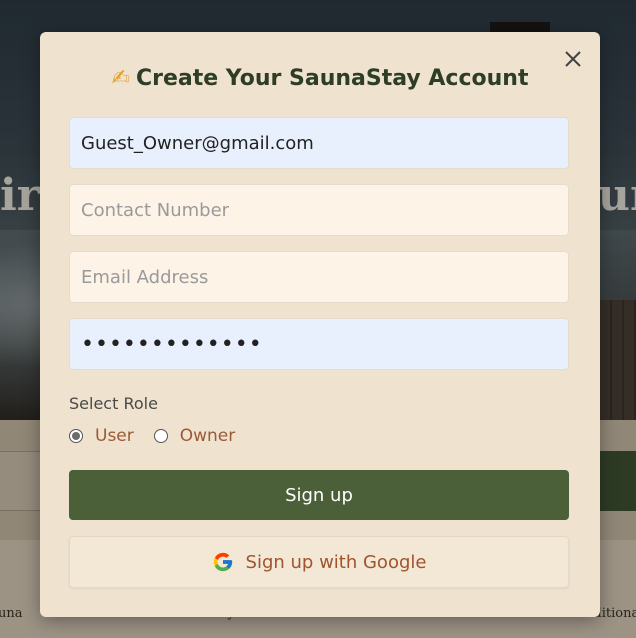  I want to click on role-label: Select Role, so click(113, 403).